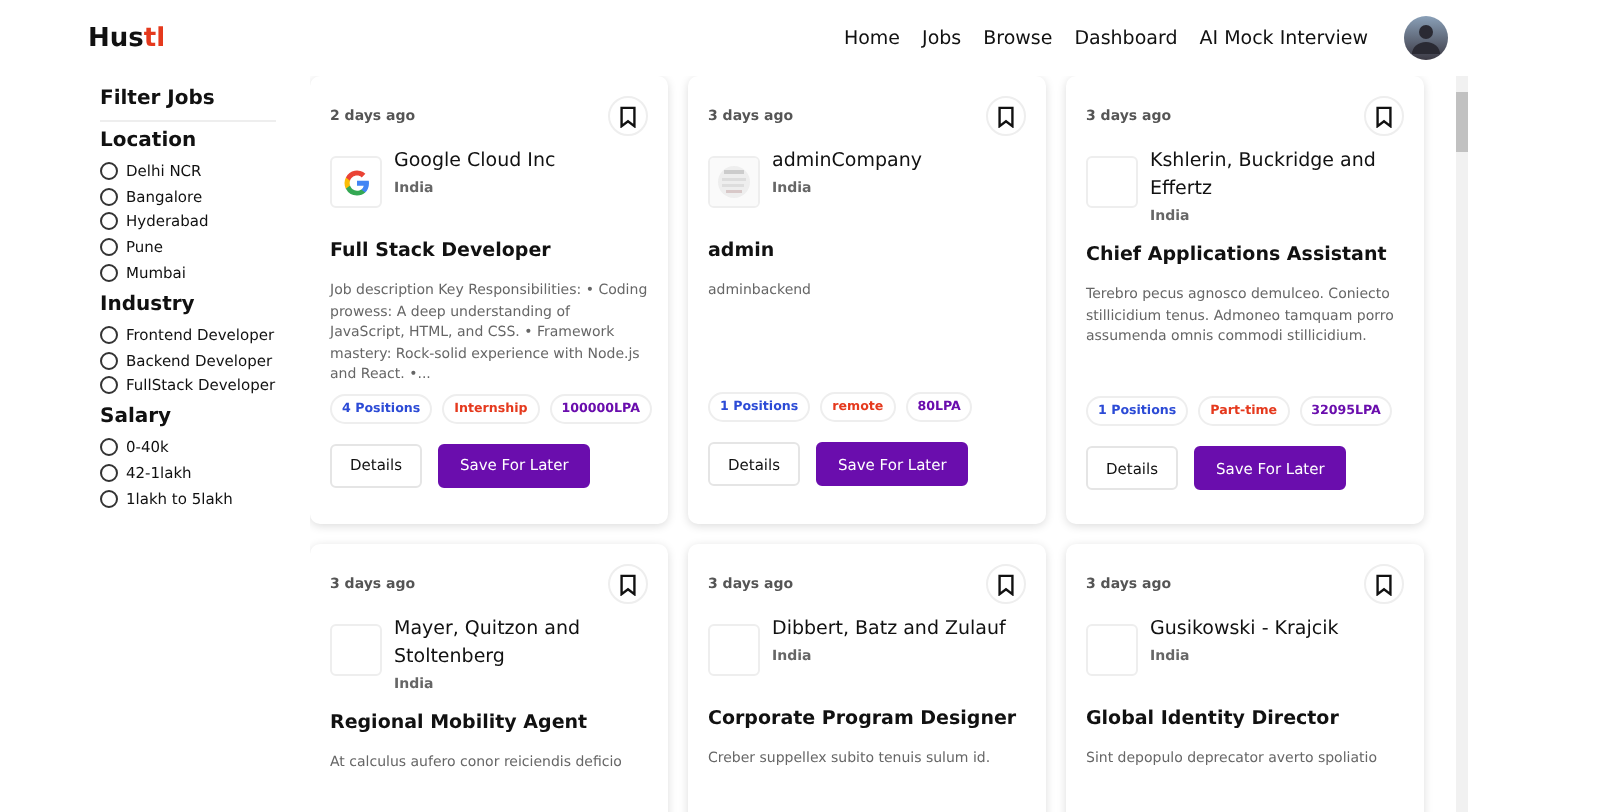 This screenshot has width=1612, height=812. Describe the element at coordinates (356, 182) in the screenshot. I see `google-logo-icon` at that location.